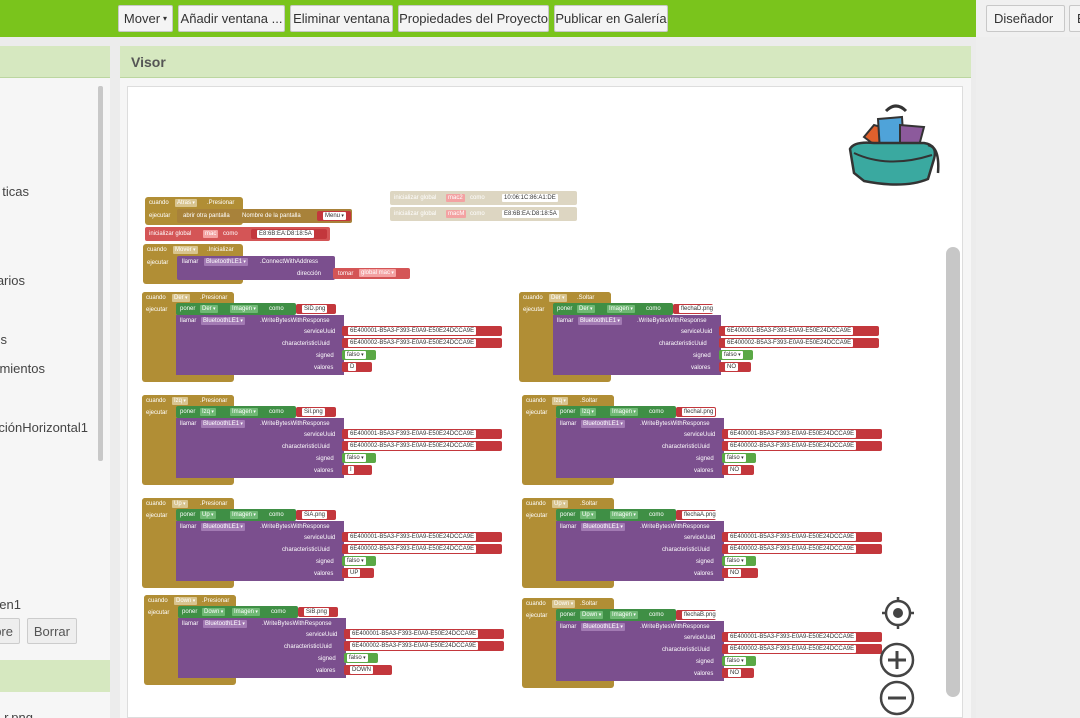  What do you see at coordinates (897, 698) in the screenshot?
I see `zoom-out-icon` at bounding box center [897, 698].